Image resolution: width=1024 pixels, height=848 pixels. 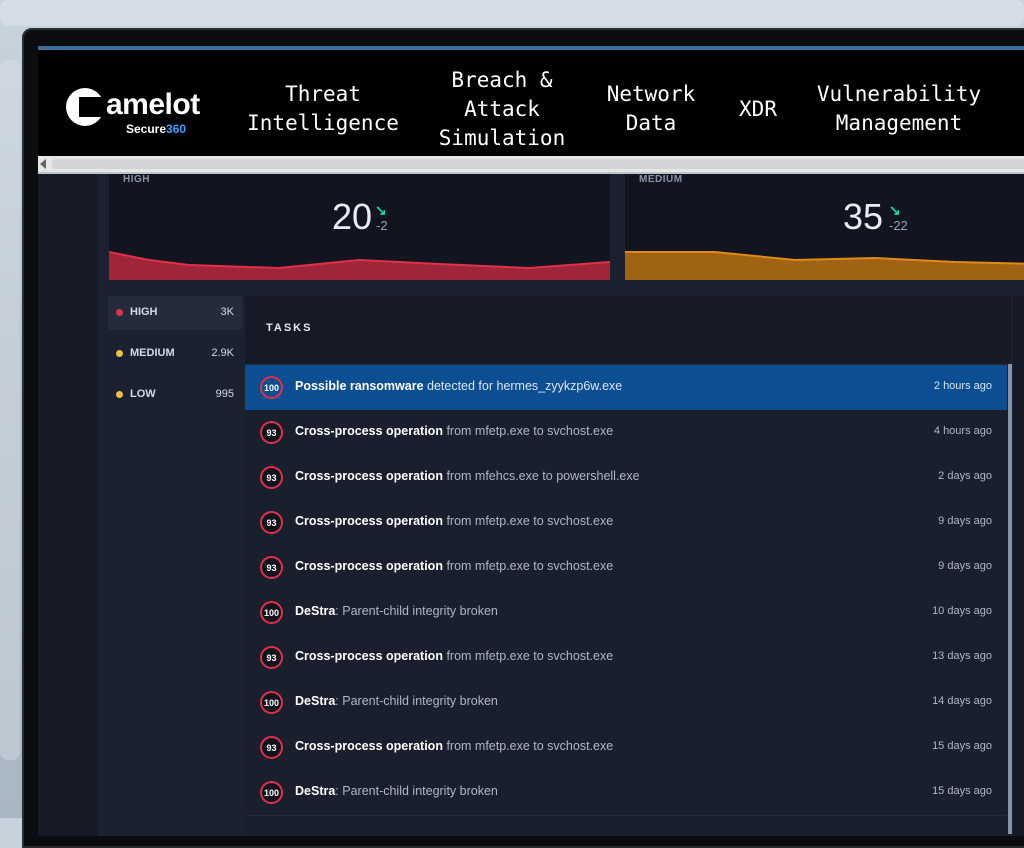 What do you see at coordinates (962, 431) in the screenshot?
I see `task-timestamp: 4 hours ago` at bounding box center [962, 431].